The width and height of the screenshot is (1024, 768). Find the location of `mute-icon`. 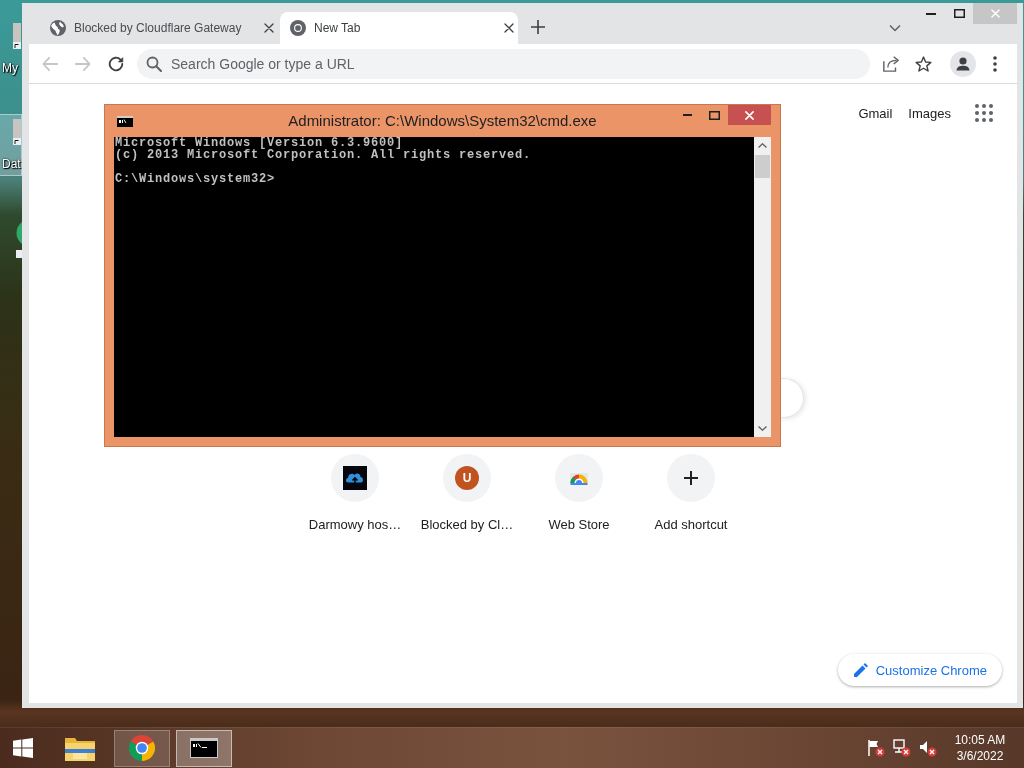

mute-icon is located at coordinates (928, 748).